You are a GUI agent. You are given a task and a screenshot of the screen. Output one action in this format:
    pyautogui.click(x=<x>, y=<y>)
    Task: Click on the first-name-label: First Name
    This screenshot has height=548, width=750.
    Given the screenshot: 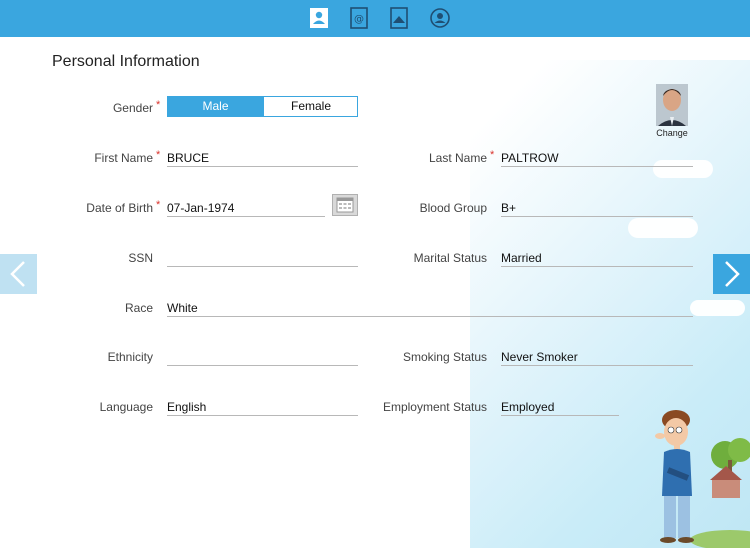 What is the action you would take?
    pyautogui.click(x=123, y=158)
    